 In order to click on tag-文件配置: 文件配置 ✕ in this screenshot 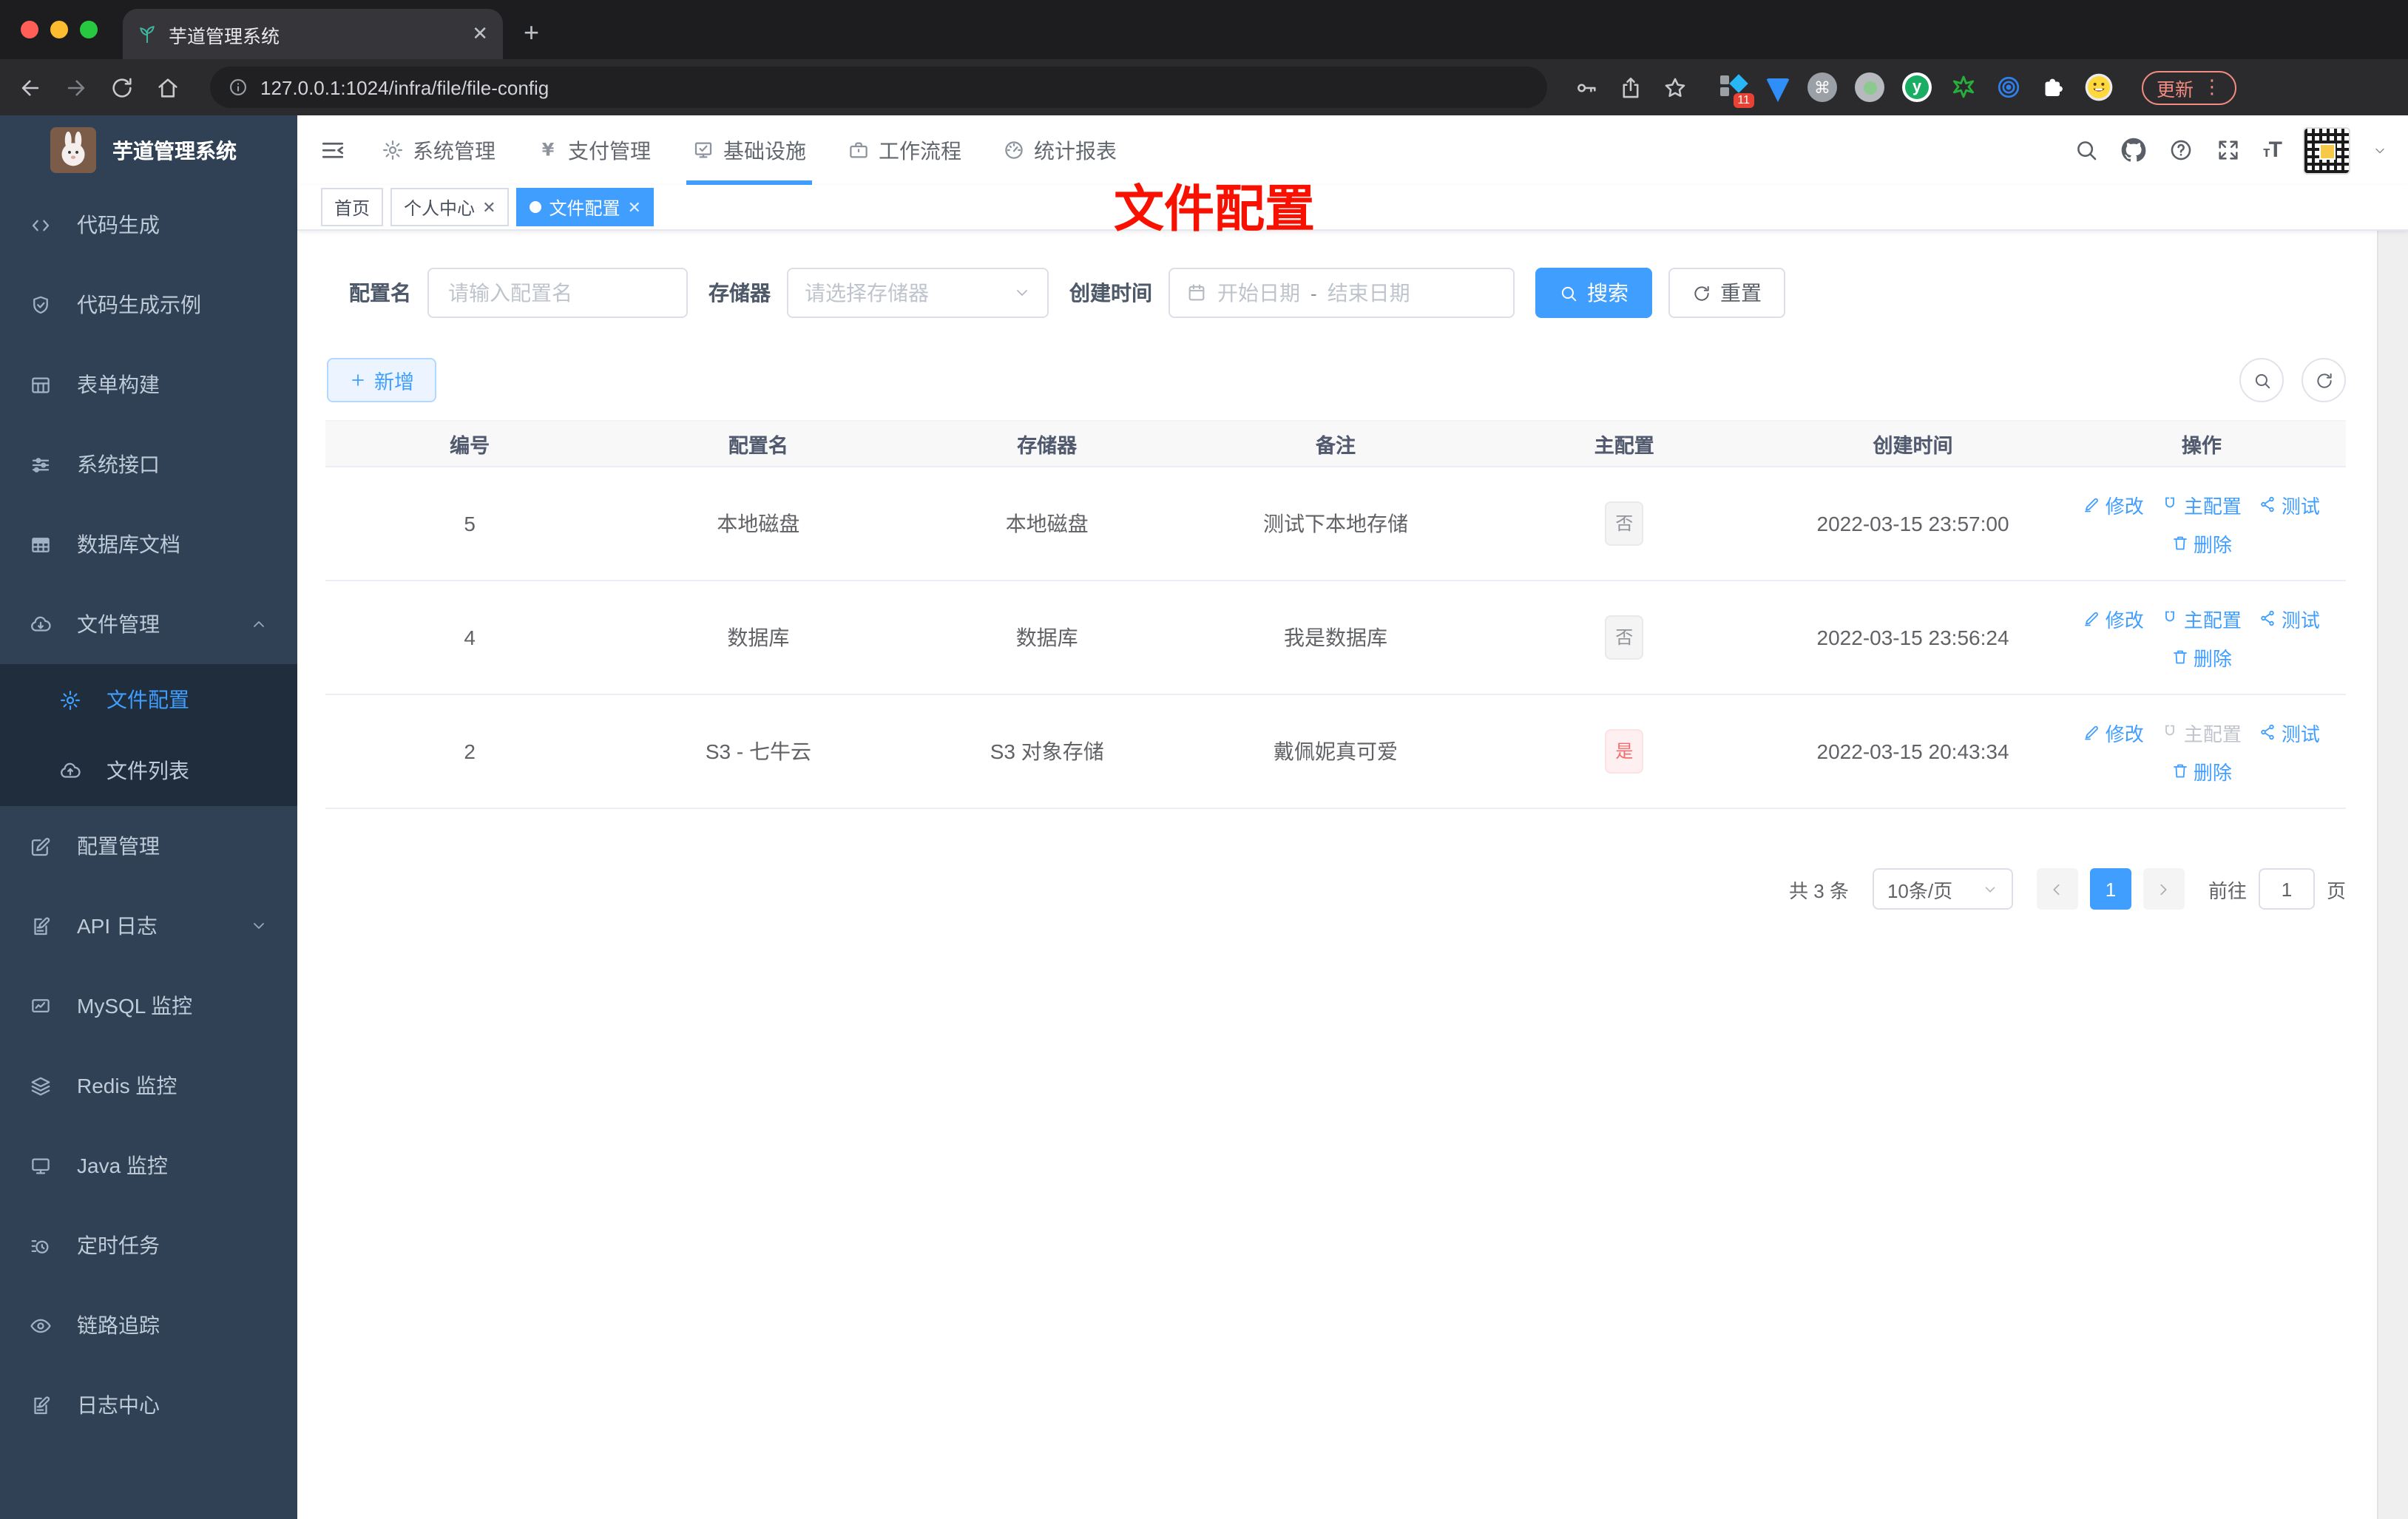, I will do `click(585, 207)`.